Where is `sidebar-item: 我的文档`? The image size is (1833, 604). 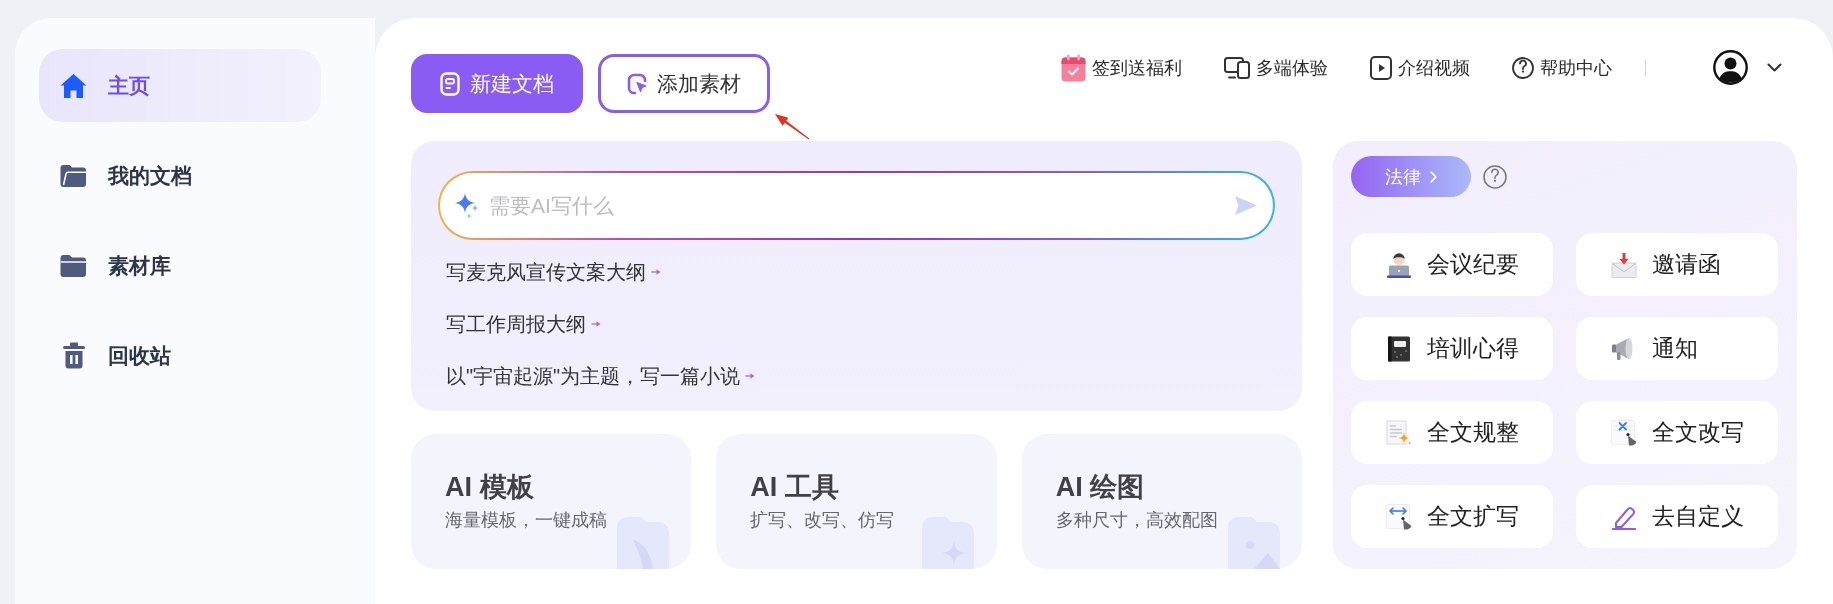
sidebar-item: 我的文档 is located at coordinates (180, 175).